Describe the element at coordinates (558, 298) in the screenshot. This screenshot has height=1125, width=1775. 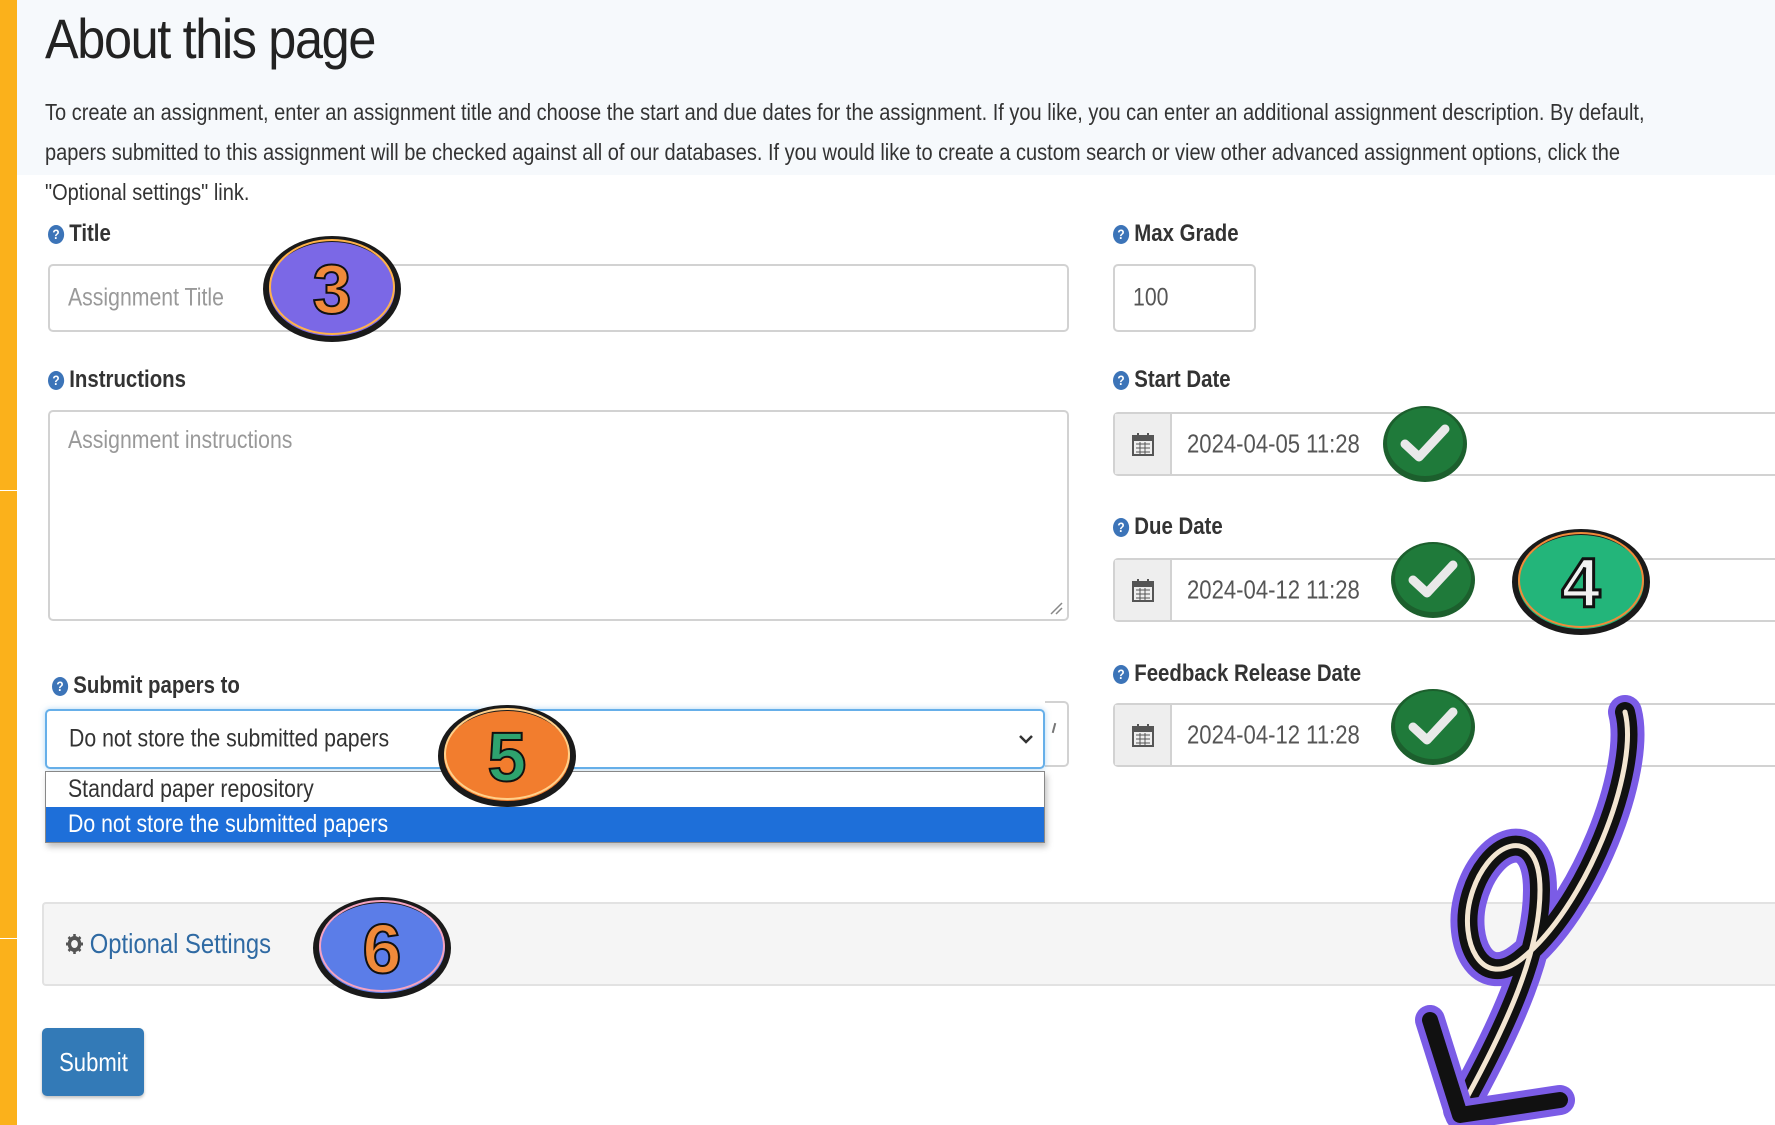
I see `title-input: Assignment Title` at that location.